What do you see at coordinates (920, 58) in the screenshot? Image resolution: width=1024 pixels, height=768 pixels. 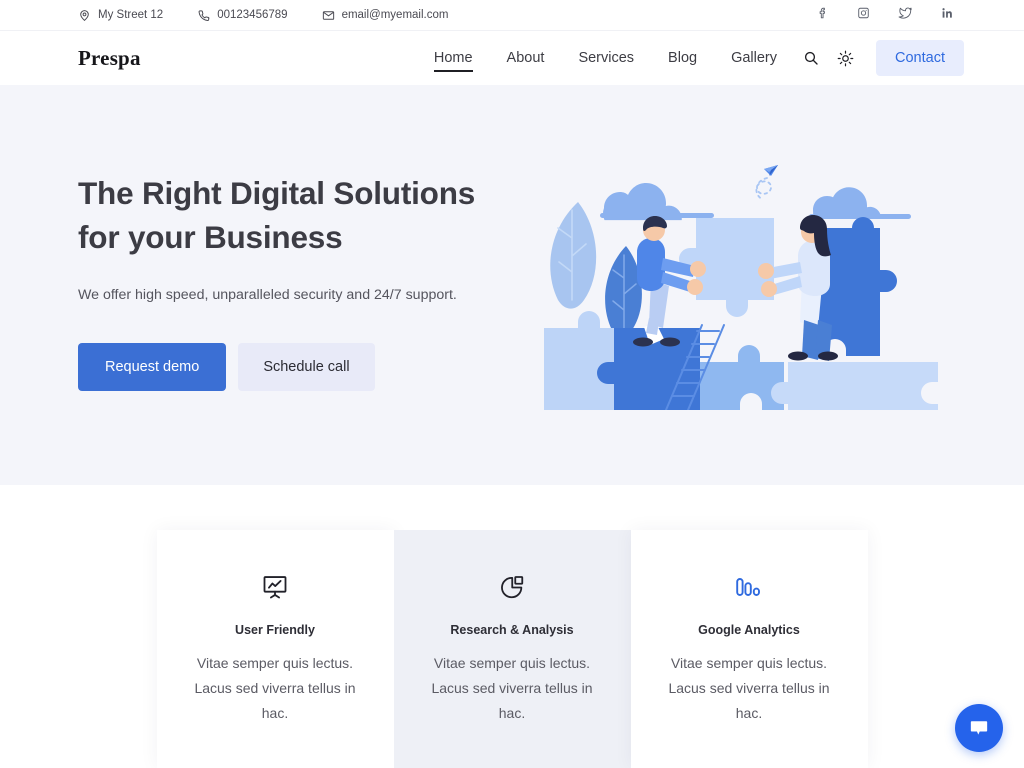 I see `contact-button: Contact` at bounding box center [920, 58].